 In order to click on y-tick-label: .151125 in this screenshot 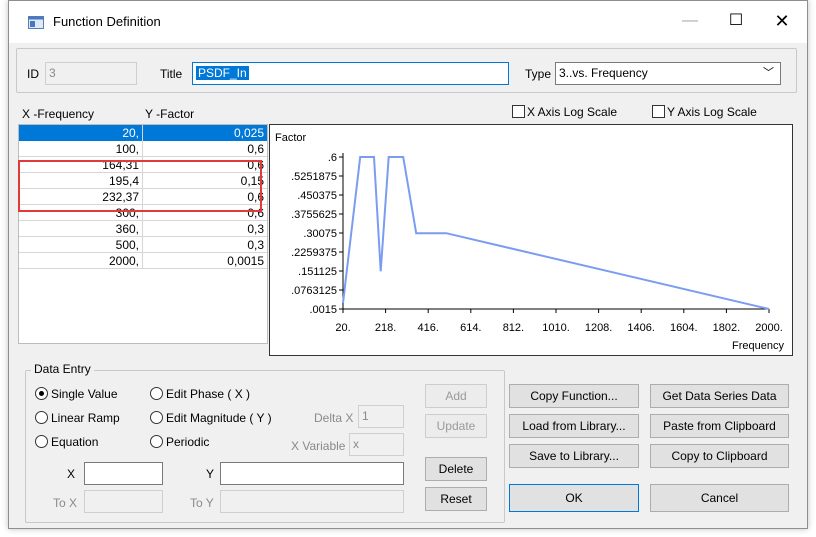, I will do `click(317, 272)`.